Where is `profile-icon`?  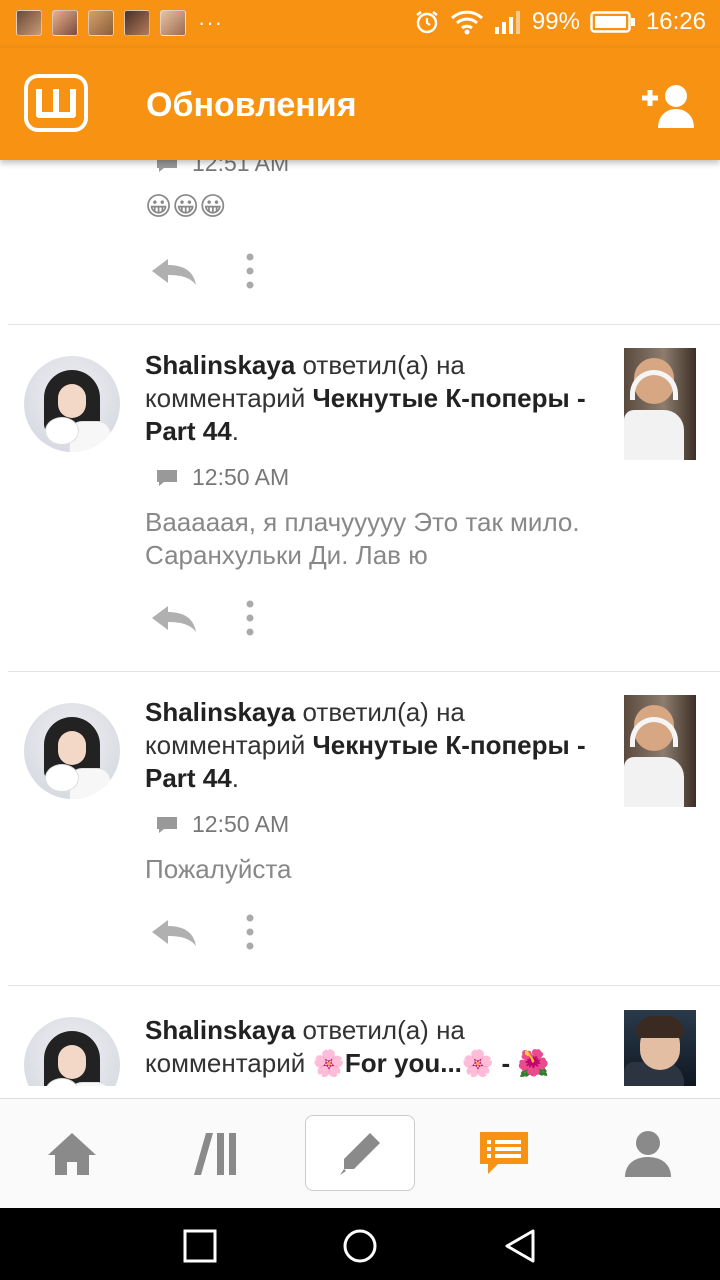
profile-icon is located at coordinates (648, 1154).